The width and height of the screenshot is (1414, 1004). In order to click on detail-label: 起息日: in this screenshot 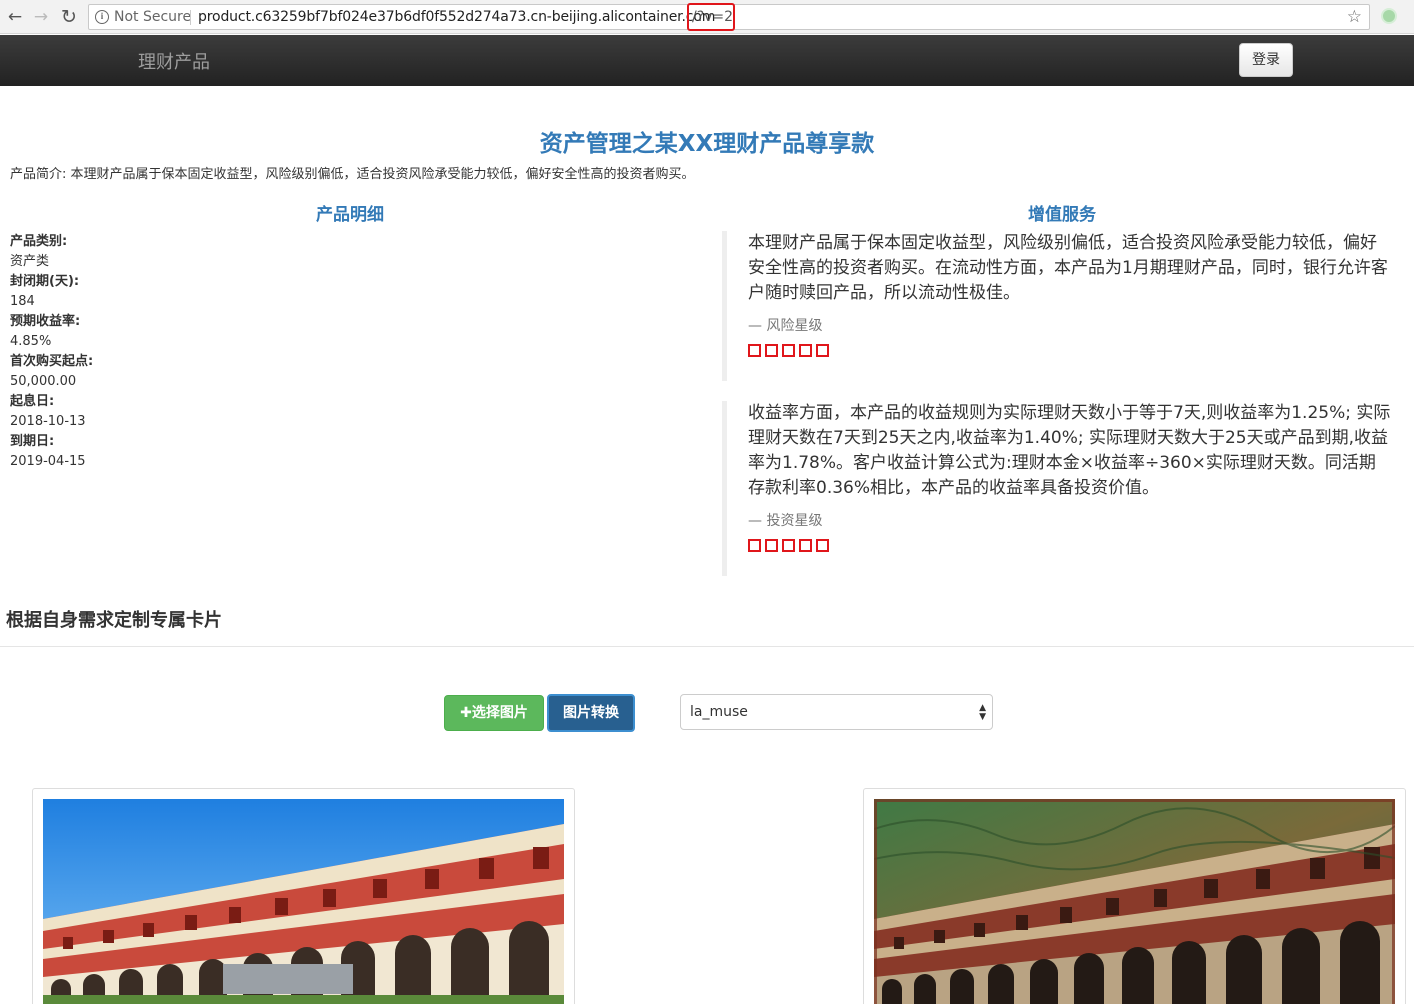, I will do `click(32, 401)`.